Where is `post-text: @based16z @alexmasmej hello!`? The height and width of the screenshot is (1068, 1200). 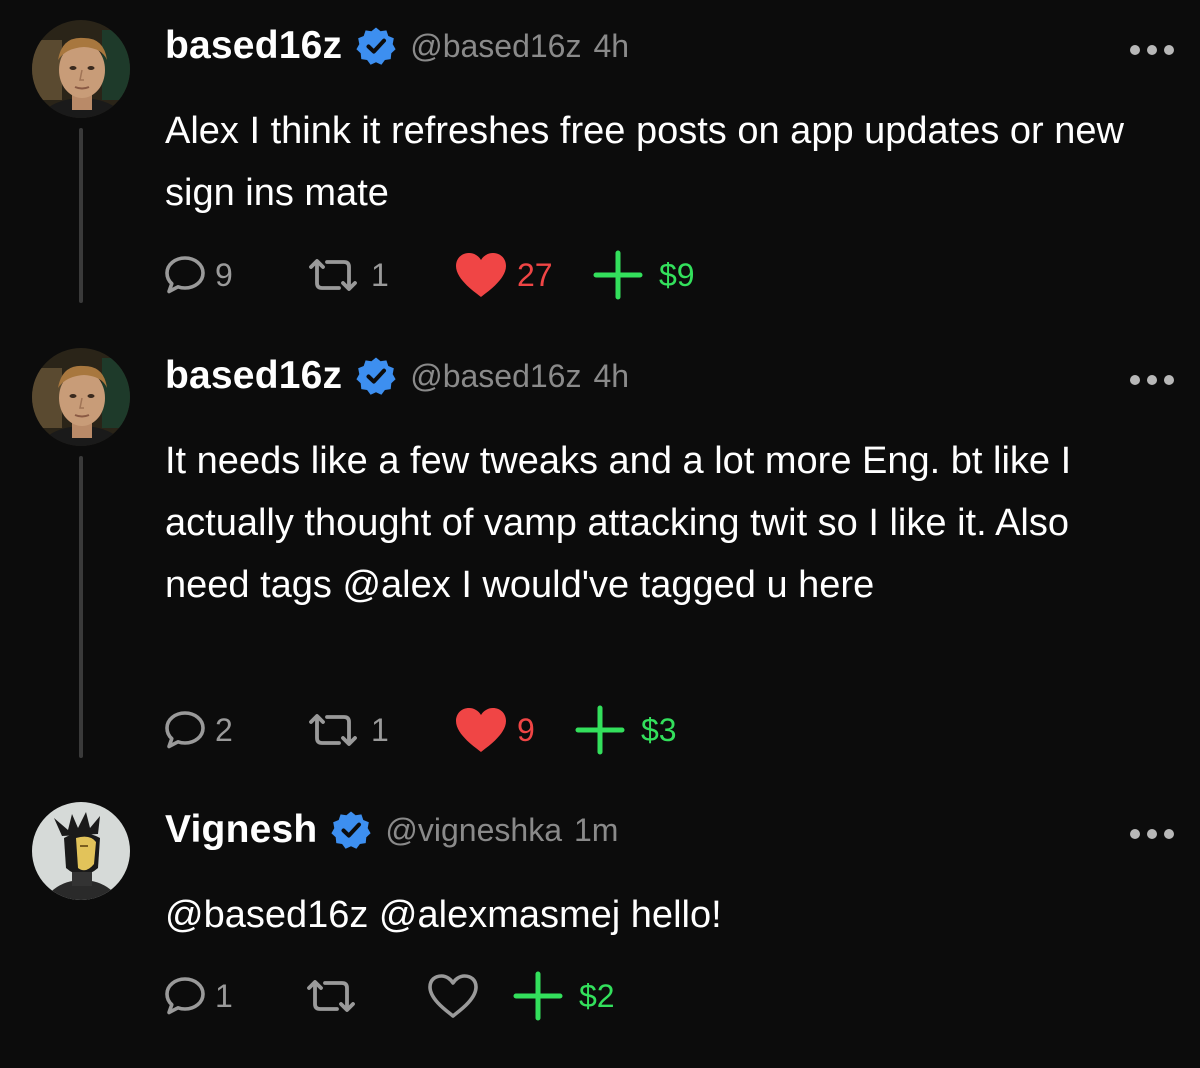 post-text: @based16z @alexmasmej hello! is located at coordinates (443, 915).